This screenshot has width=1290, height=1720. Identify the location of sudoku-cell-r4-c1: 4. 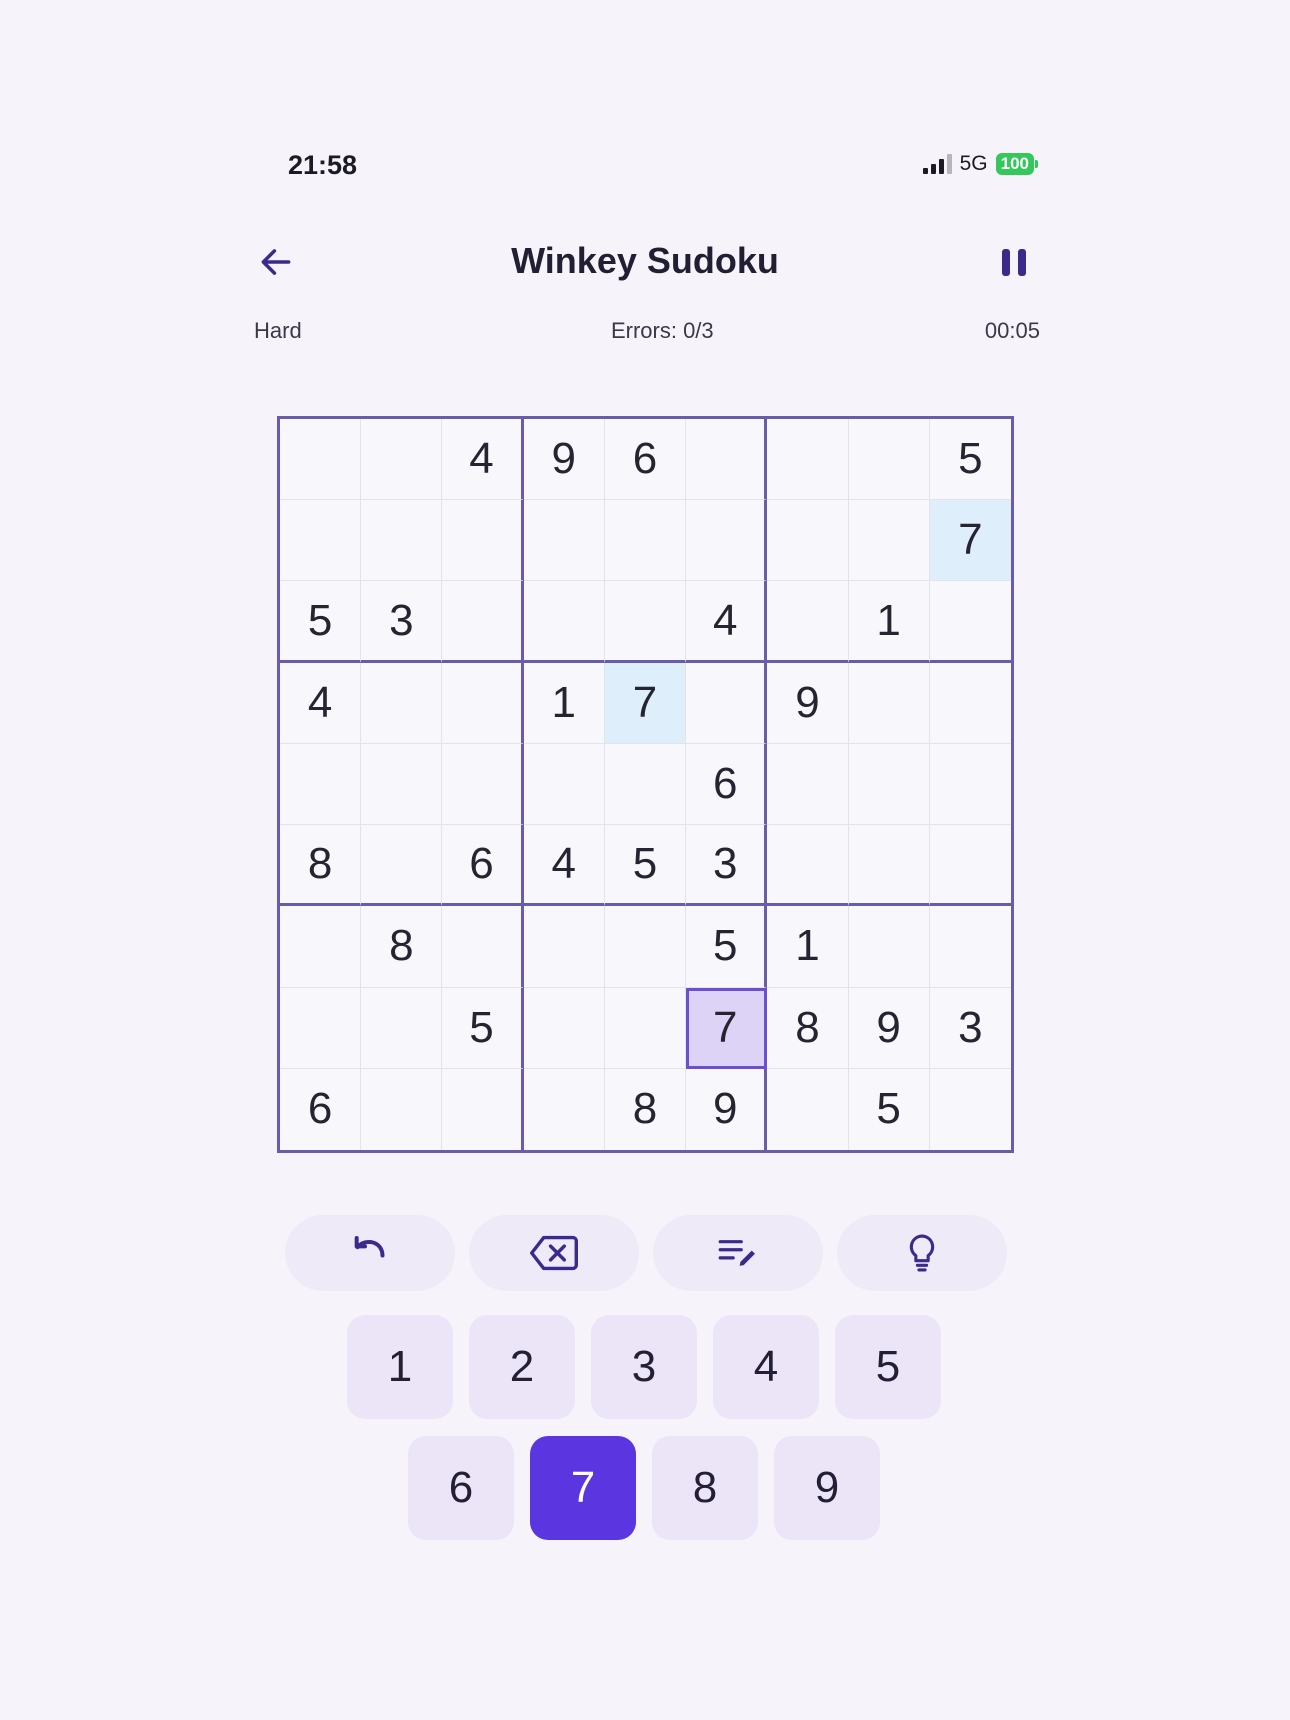
(321, 703).